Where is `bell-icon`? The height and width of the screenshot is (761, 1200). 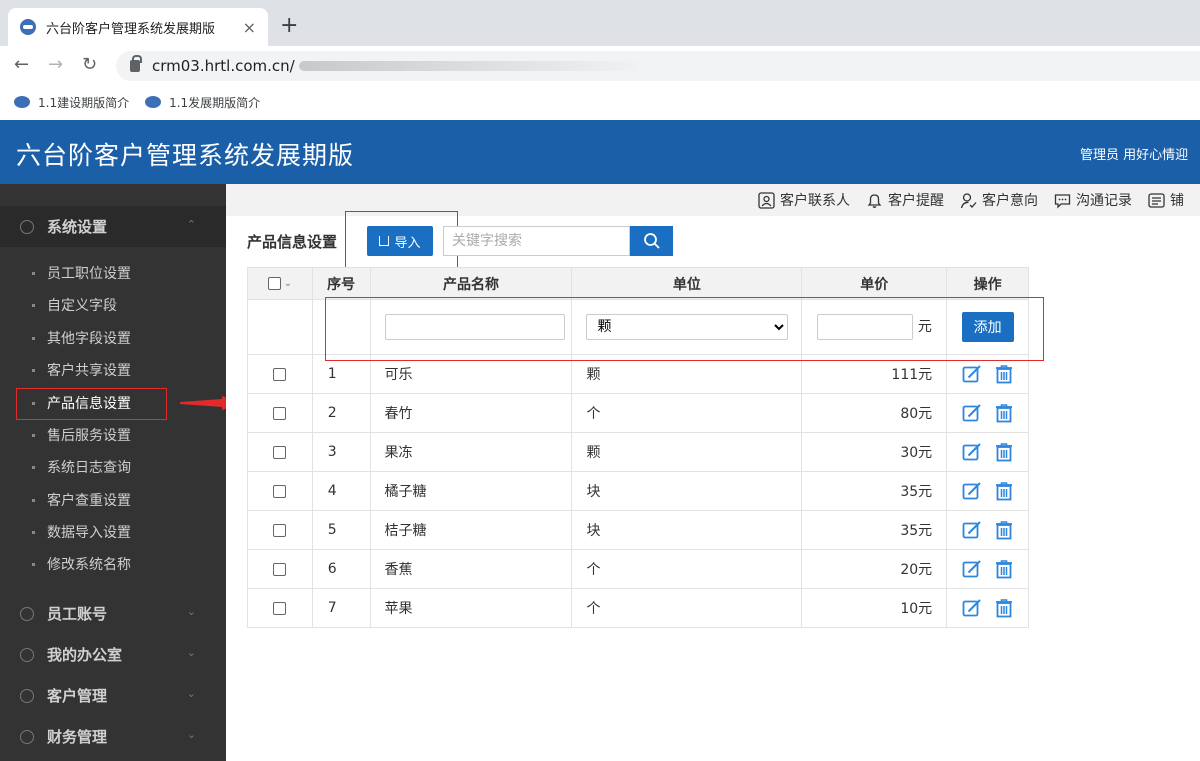 bell-icon is located at coordinates (874, 200).